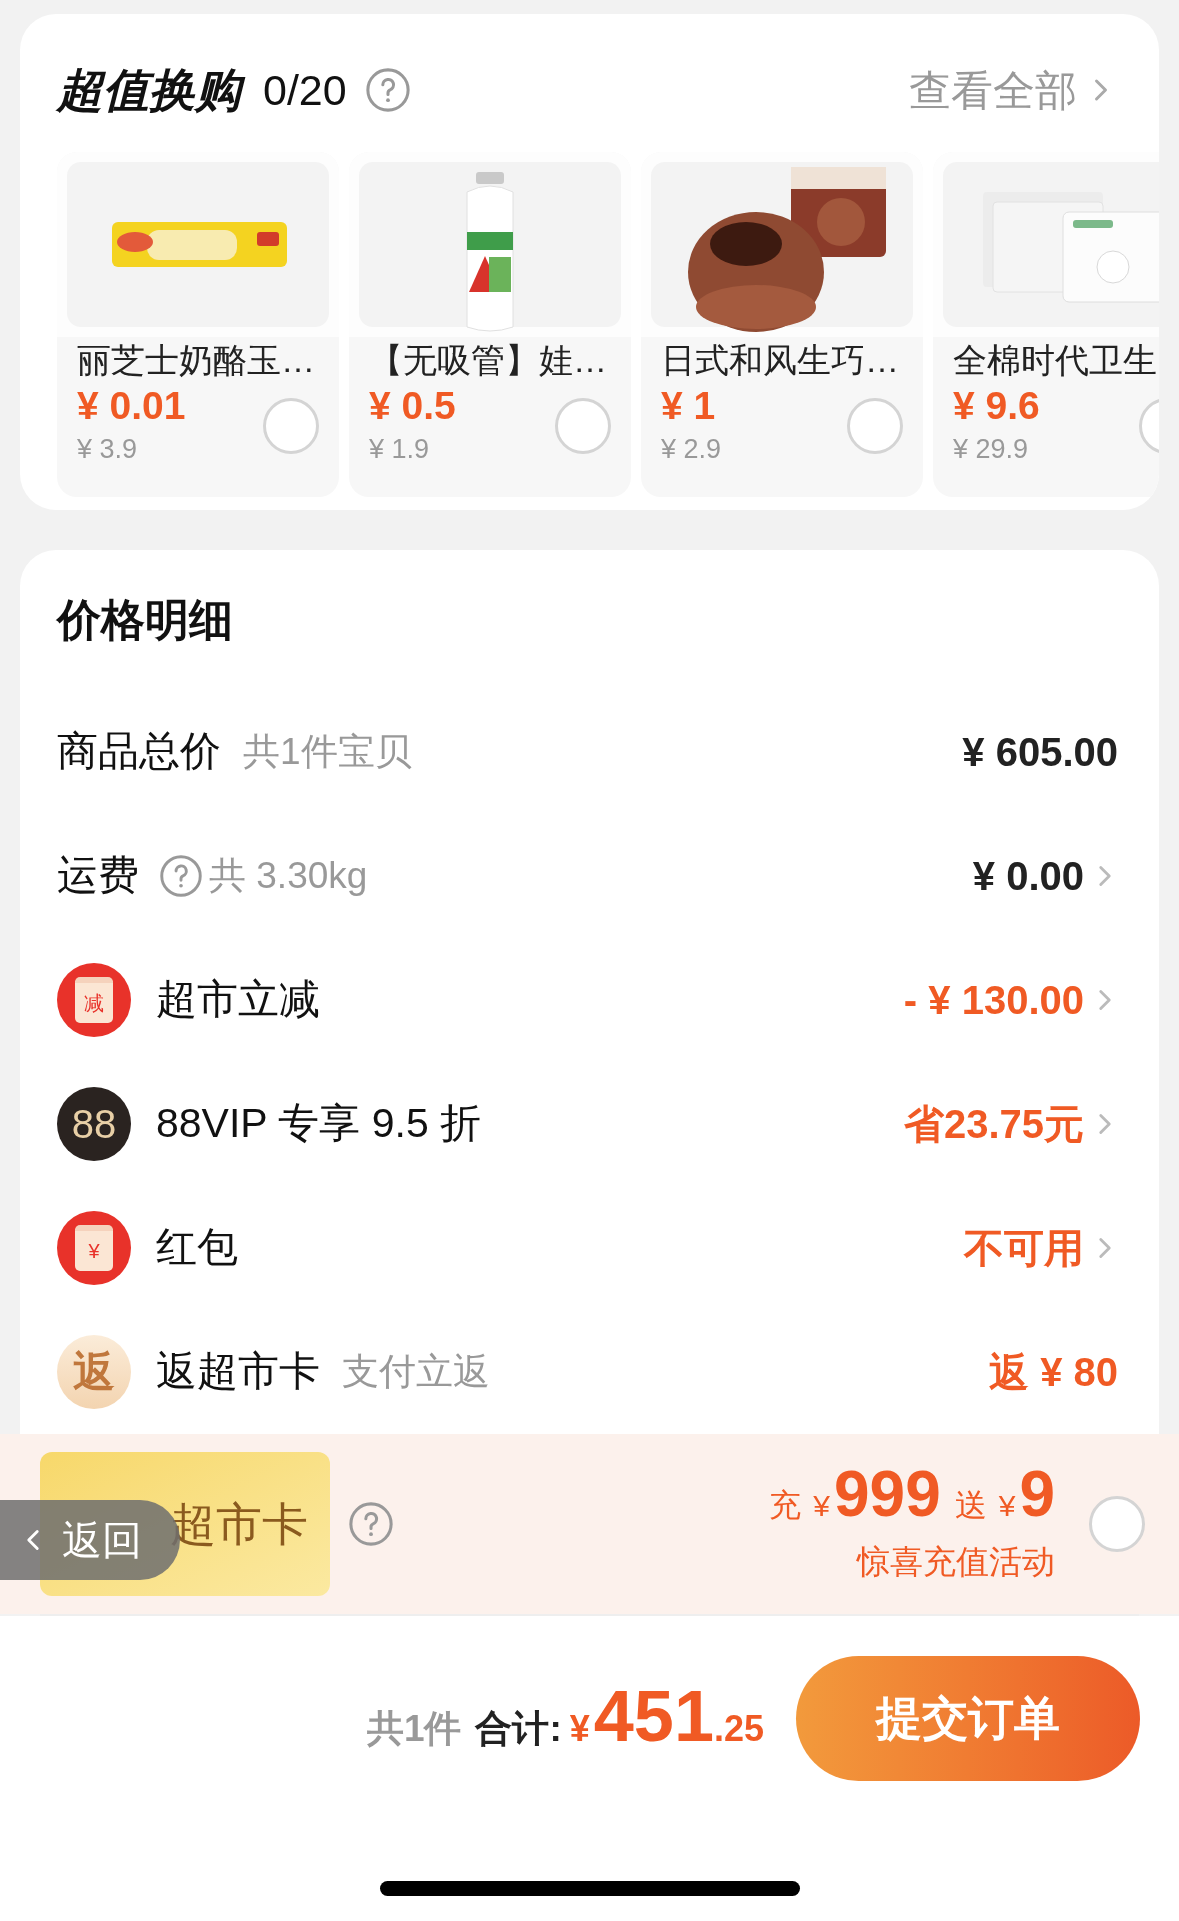 The image size is (1179, 1921). What do you see at coordinates (238, 1000) in the screenshot?
I see `row-label: 超市立减` at bounding box center [238, 1000].